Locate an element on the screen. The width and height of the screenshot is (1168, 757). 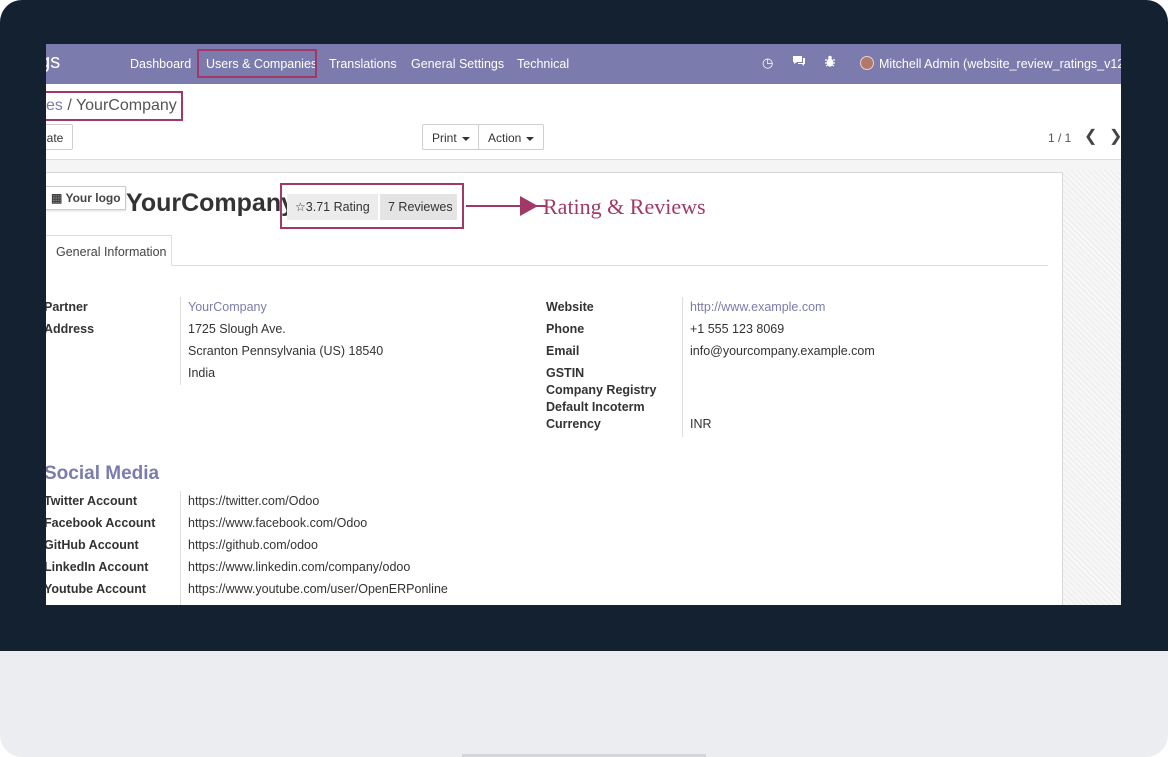
default-incoterm-label: Default Incoterm is located at coordinates (595, 407).